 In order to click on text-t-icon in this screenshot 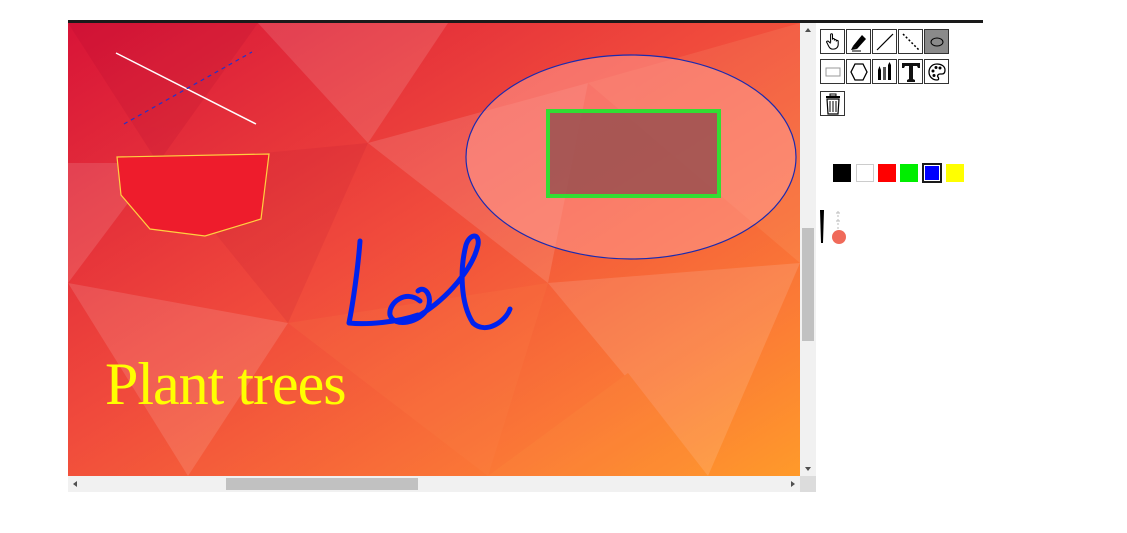, I will do `click(910, 72)`.